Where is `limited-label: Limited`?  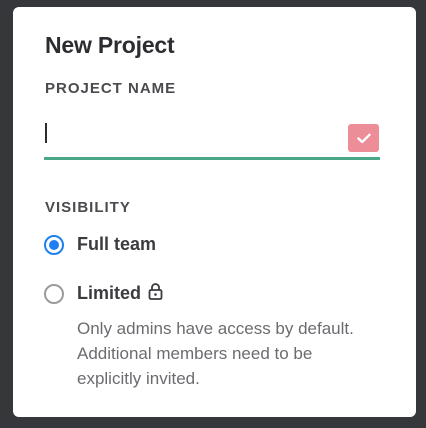
limited-label: Limited is located at coordinates (109, 293).